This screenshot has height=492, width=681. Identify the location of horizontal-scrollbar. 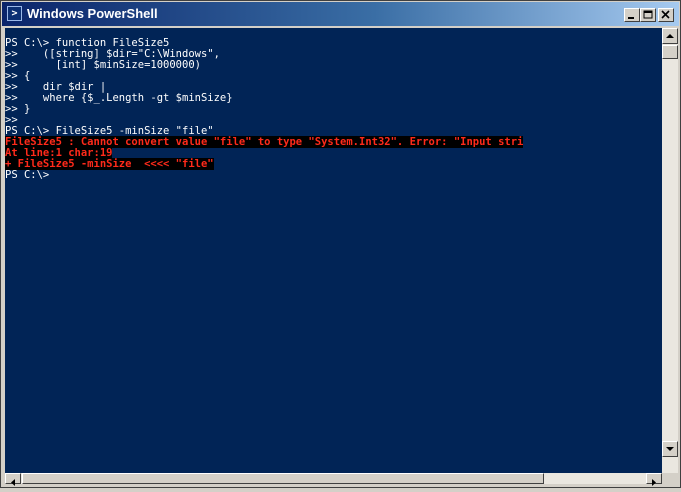
(333, 479).